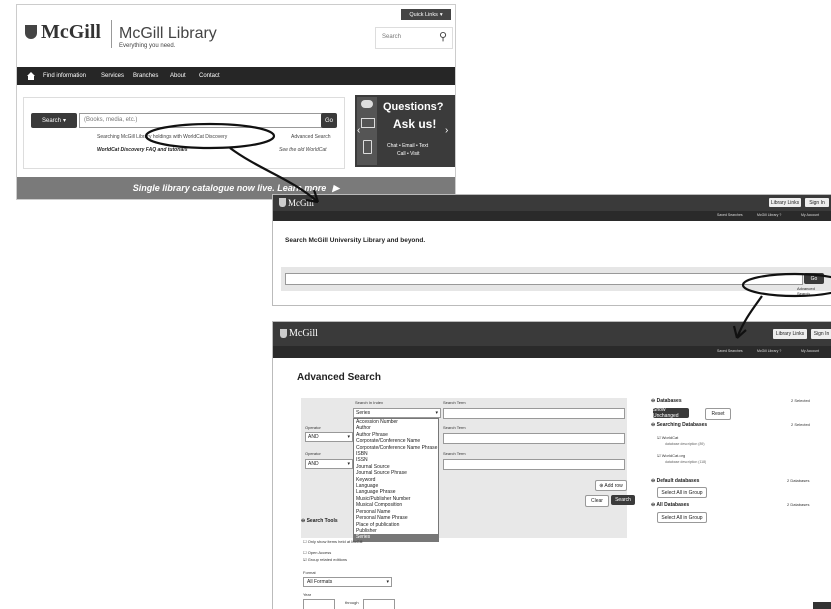  What do you see at coordinates (352, 603) in the screenshot?
I see `through-label: through` at bounding box center [352, 603].